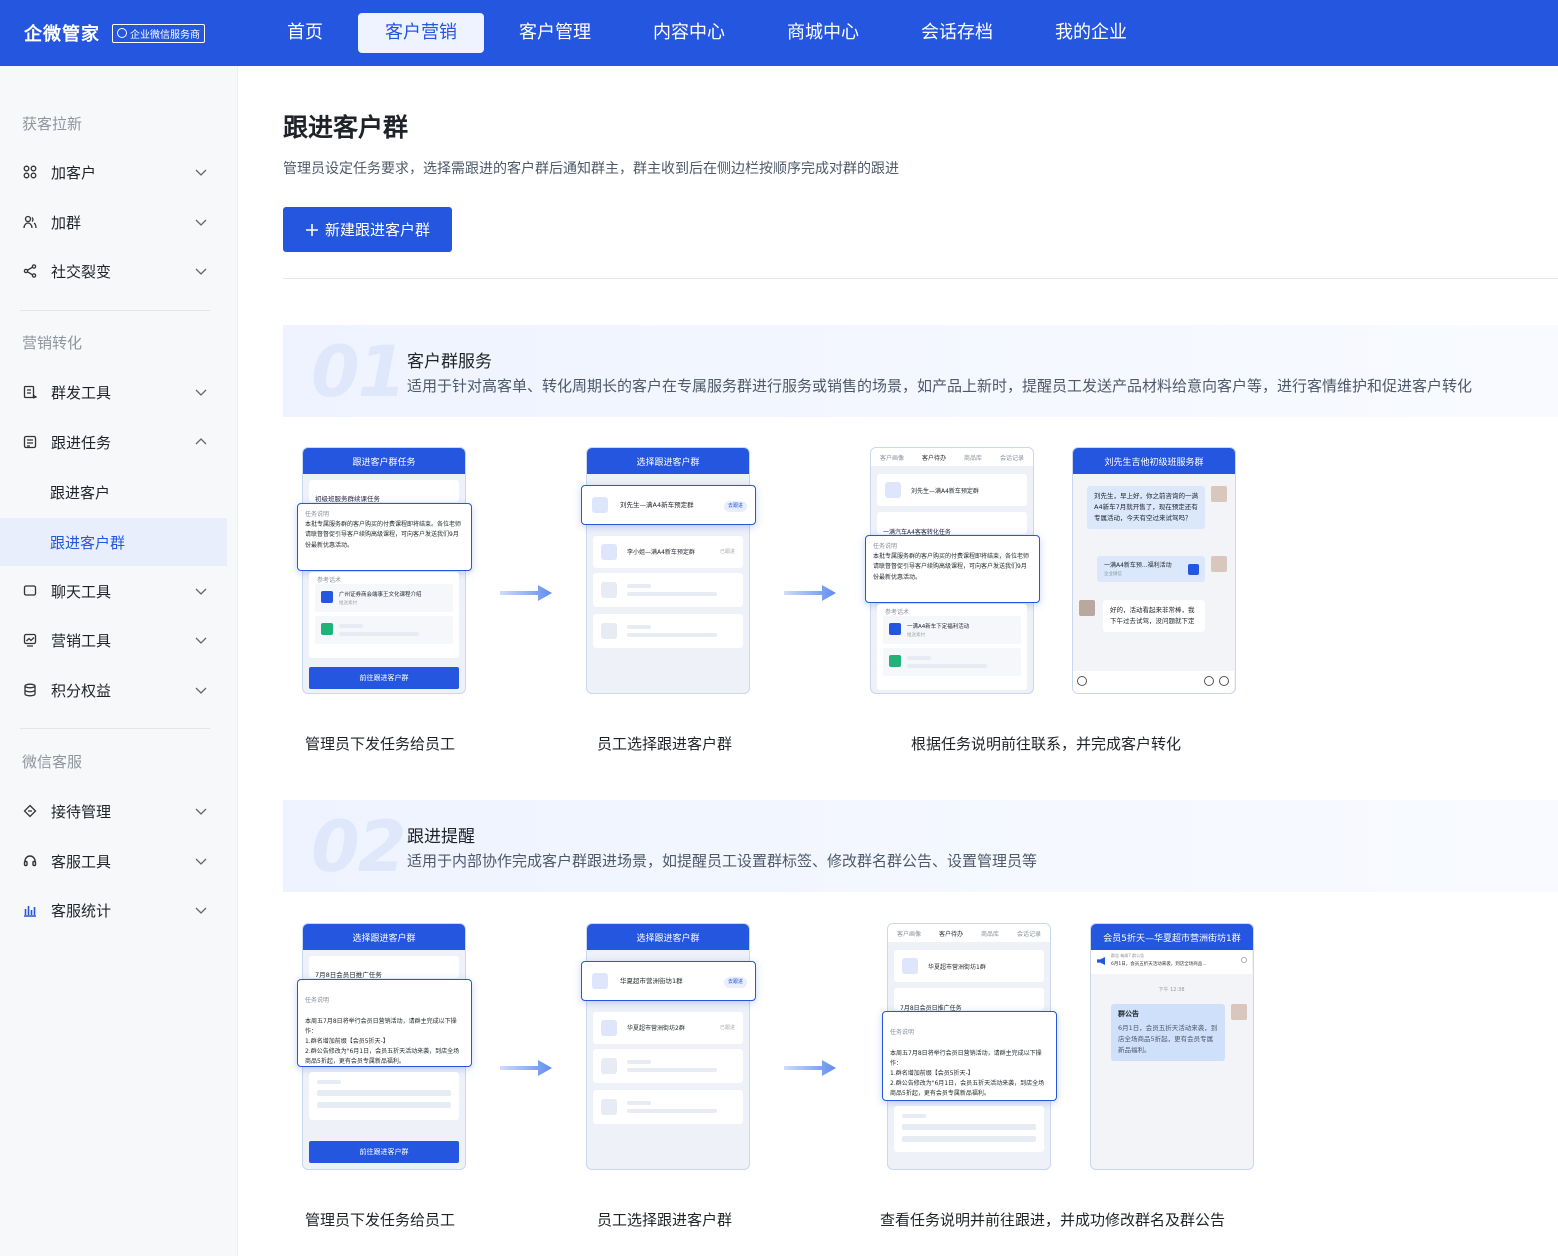  What do you see at coordinates (52, 343) in the screenshot?
I see `sidebar-group-convert: 营销转化` at bounding box center [52, 343].